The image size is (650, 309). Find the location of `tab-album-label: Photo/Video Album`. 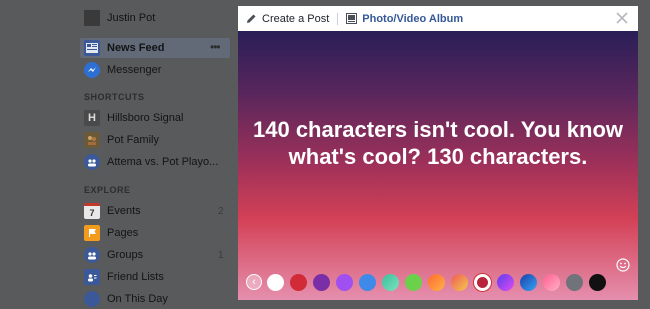

tab-album-label: Photo/Video Album is located at coordinates (413, 18).